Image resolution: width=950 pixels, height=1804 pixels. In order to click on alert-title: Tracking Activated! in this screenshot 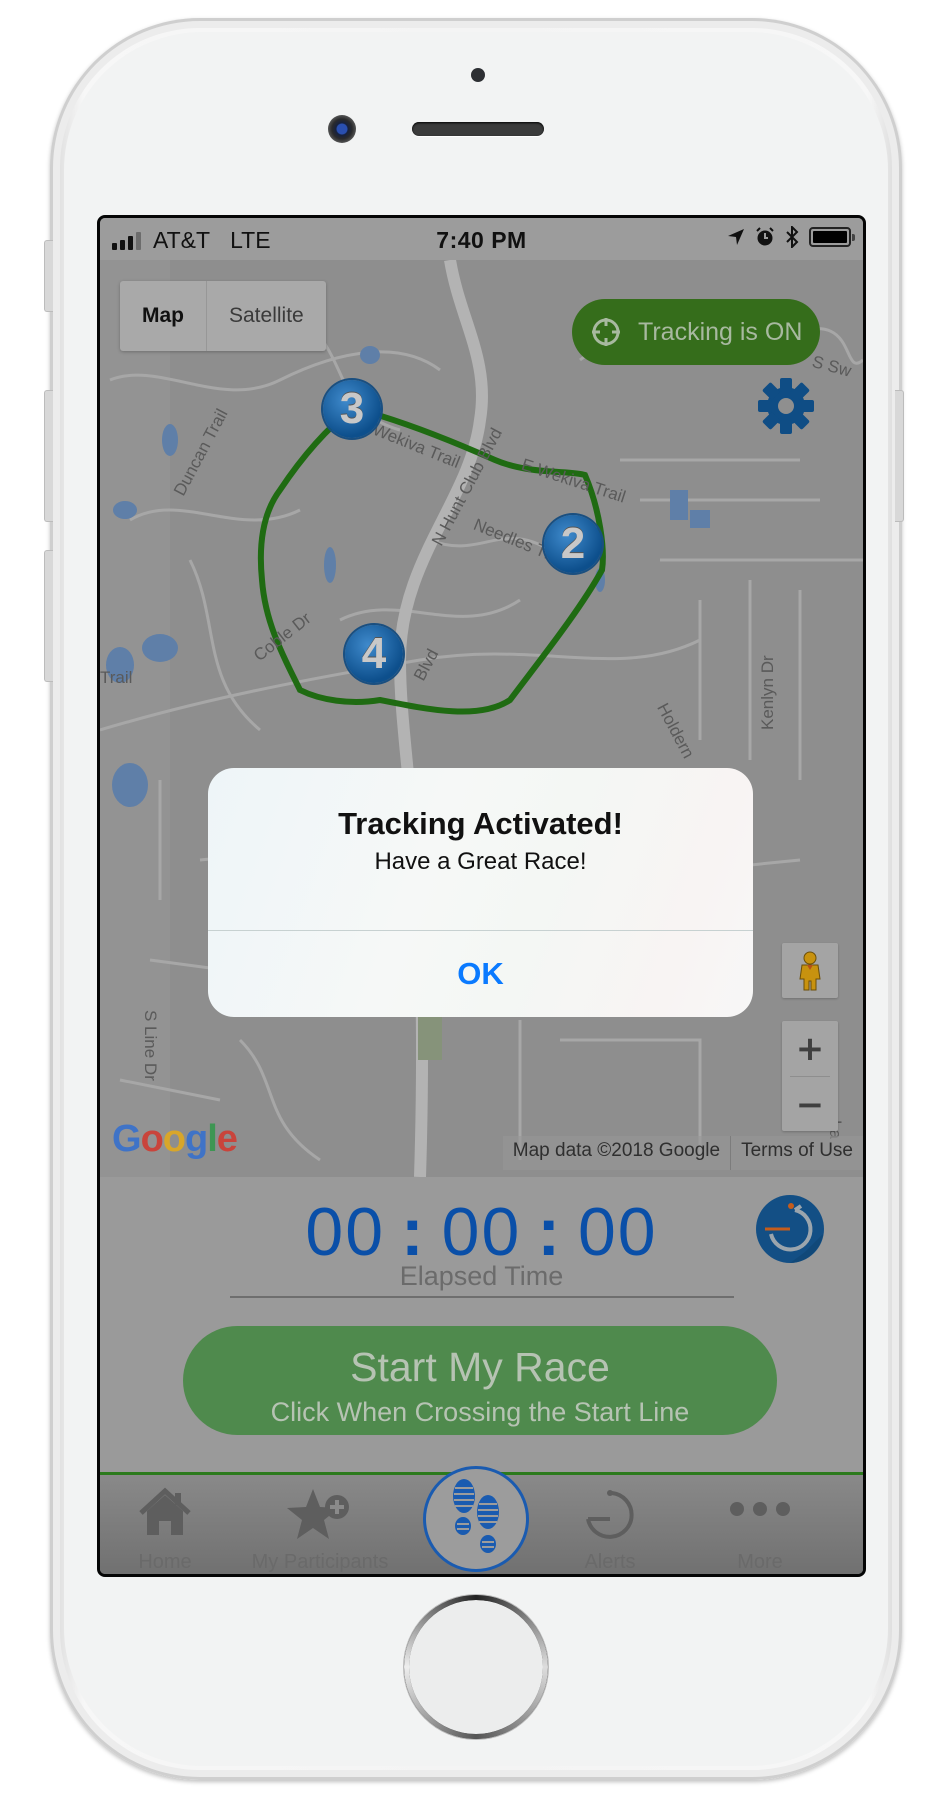, I will do `click(480, 823)`.